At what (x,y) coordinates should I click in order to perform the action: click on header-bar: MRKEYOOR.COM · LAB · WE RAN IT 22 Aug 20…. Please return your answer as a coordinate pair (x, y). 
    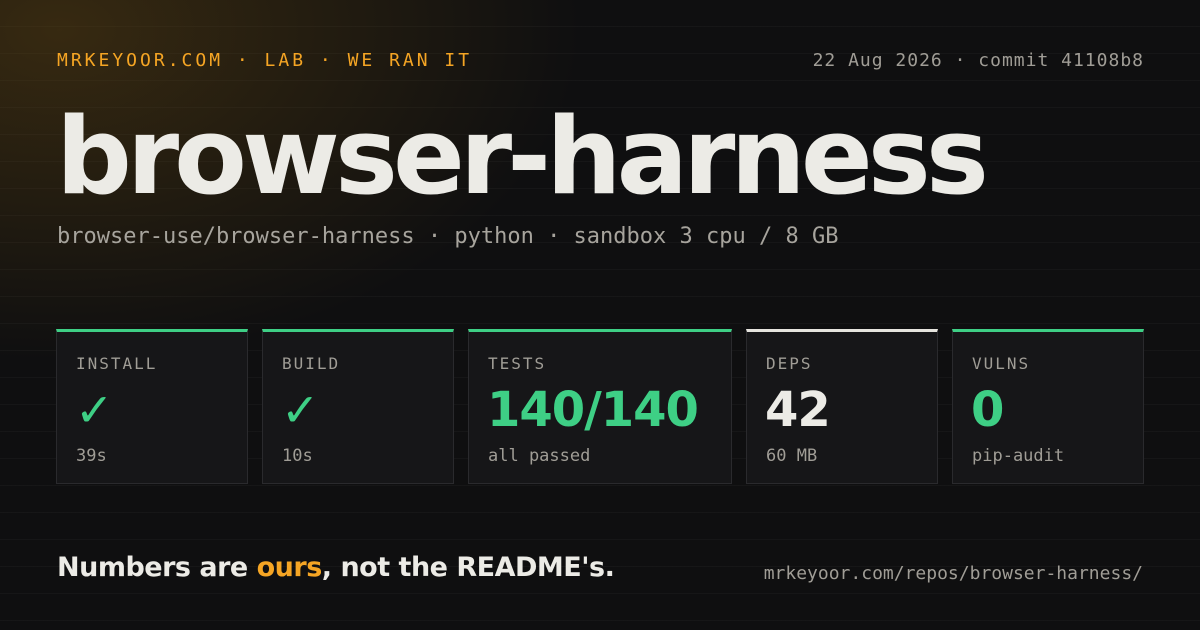
    Looking at the image, I should click on (600, 60).